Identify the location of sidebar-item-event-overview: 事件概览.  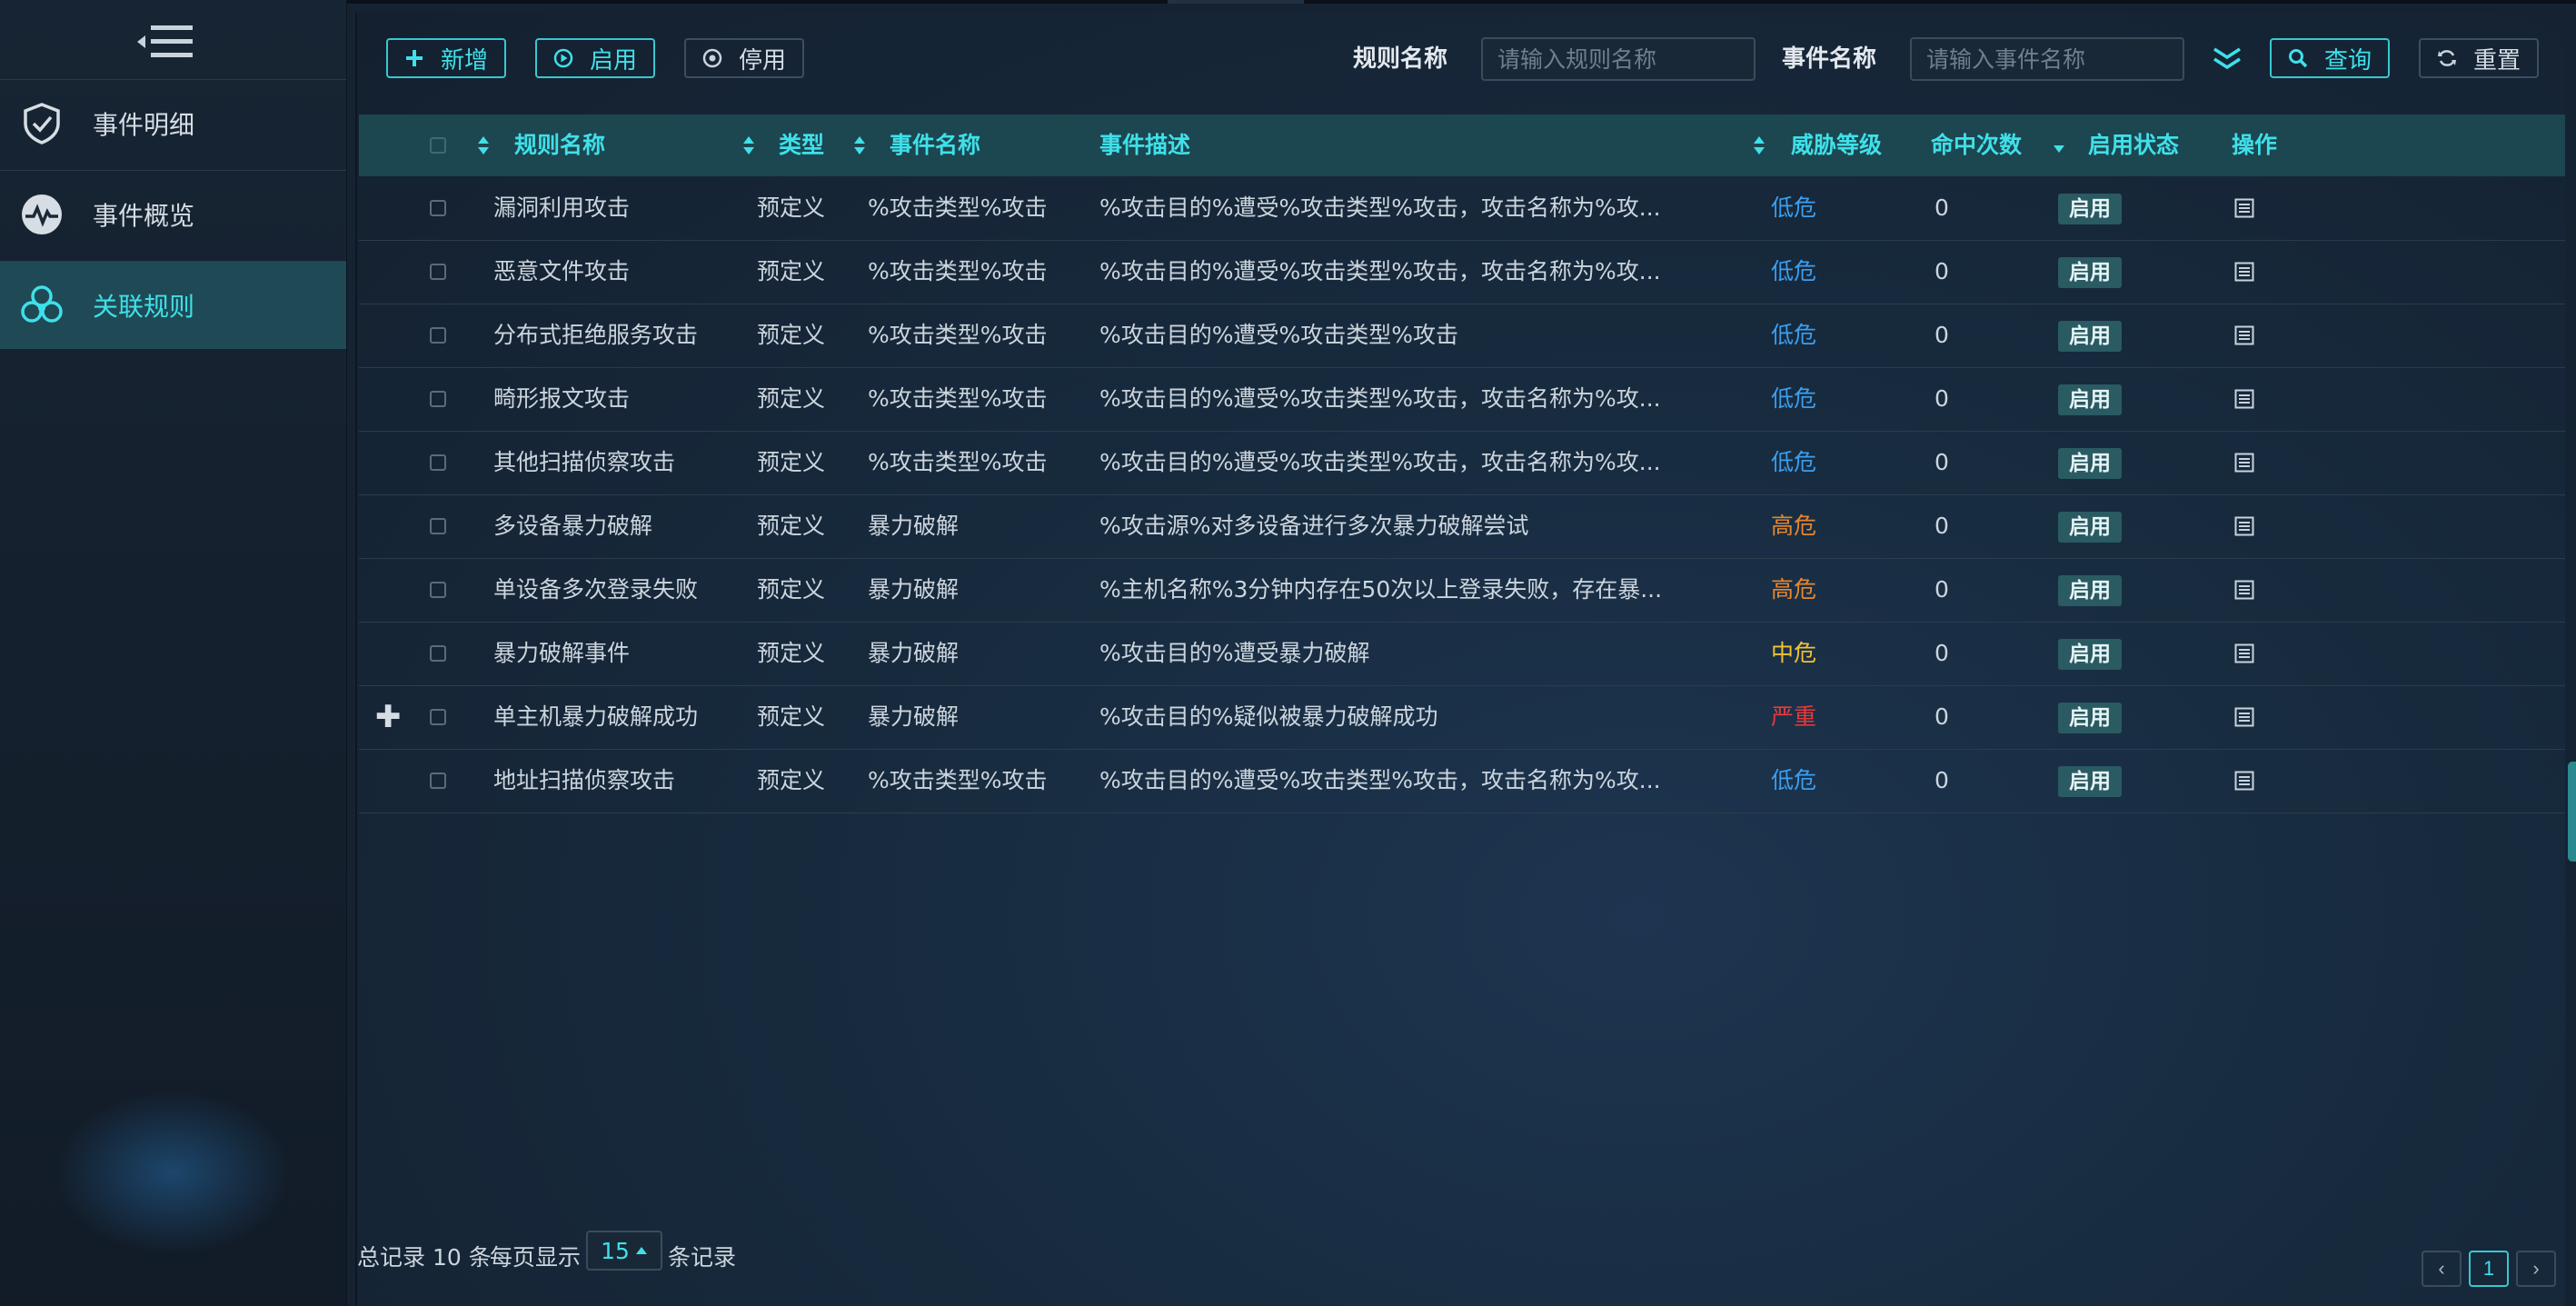
(173, 213).